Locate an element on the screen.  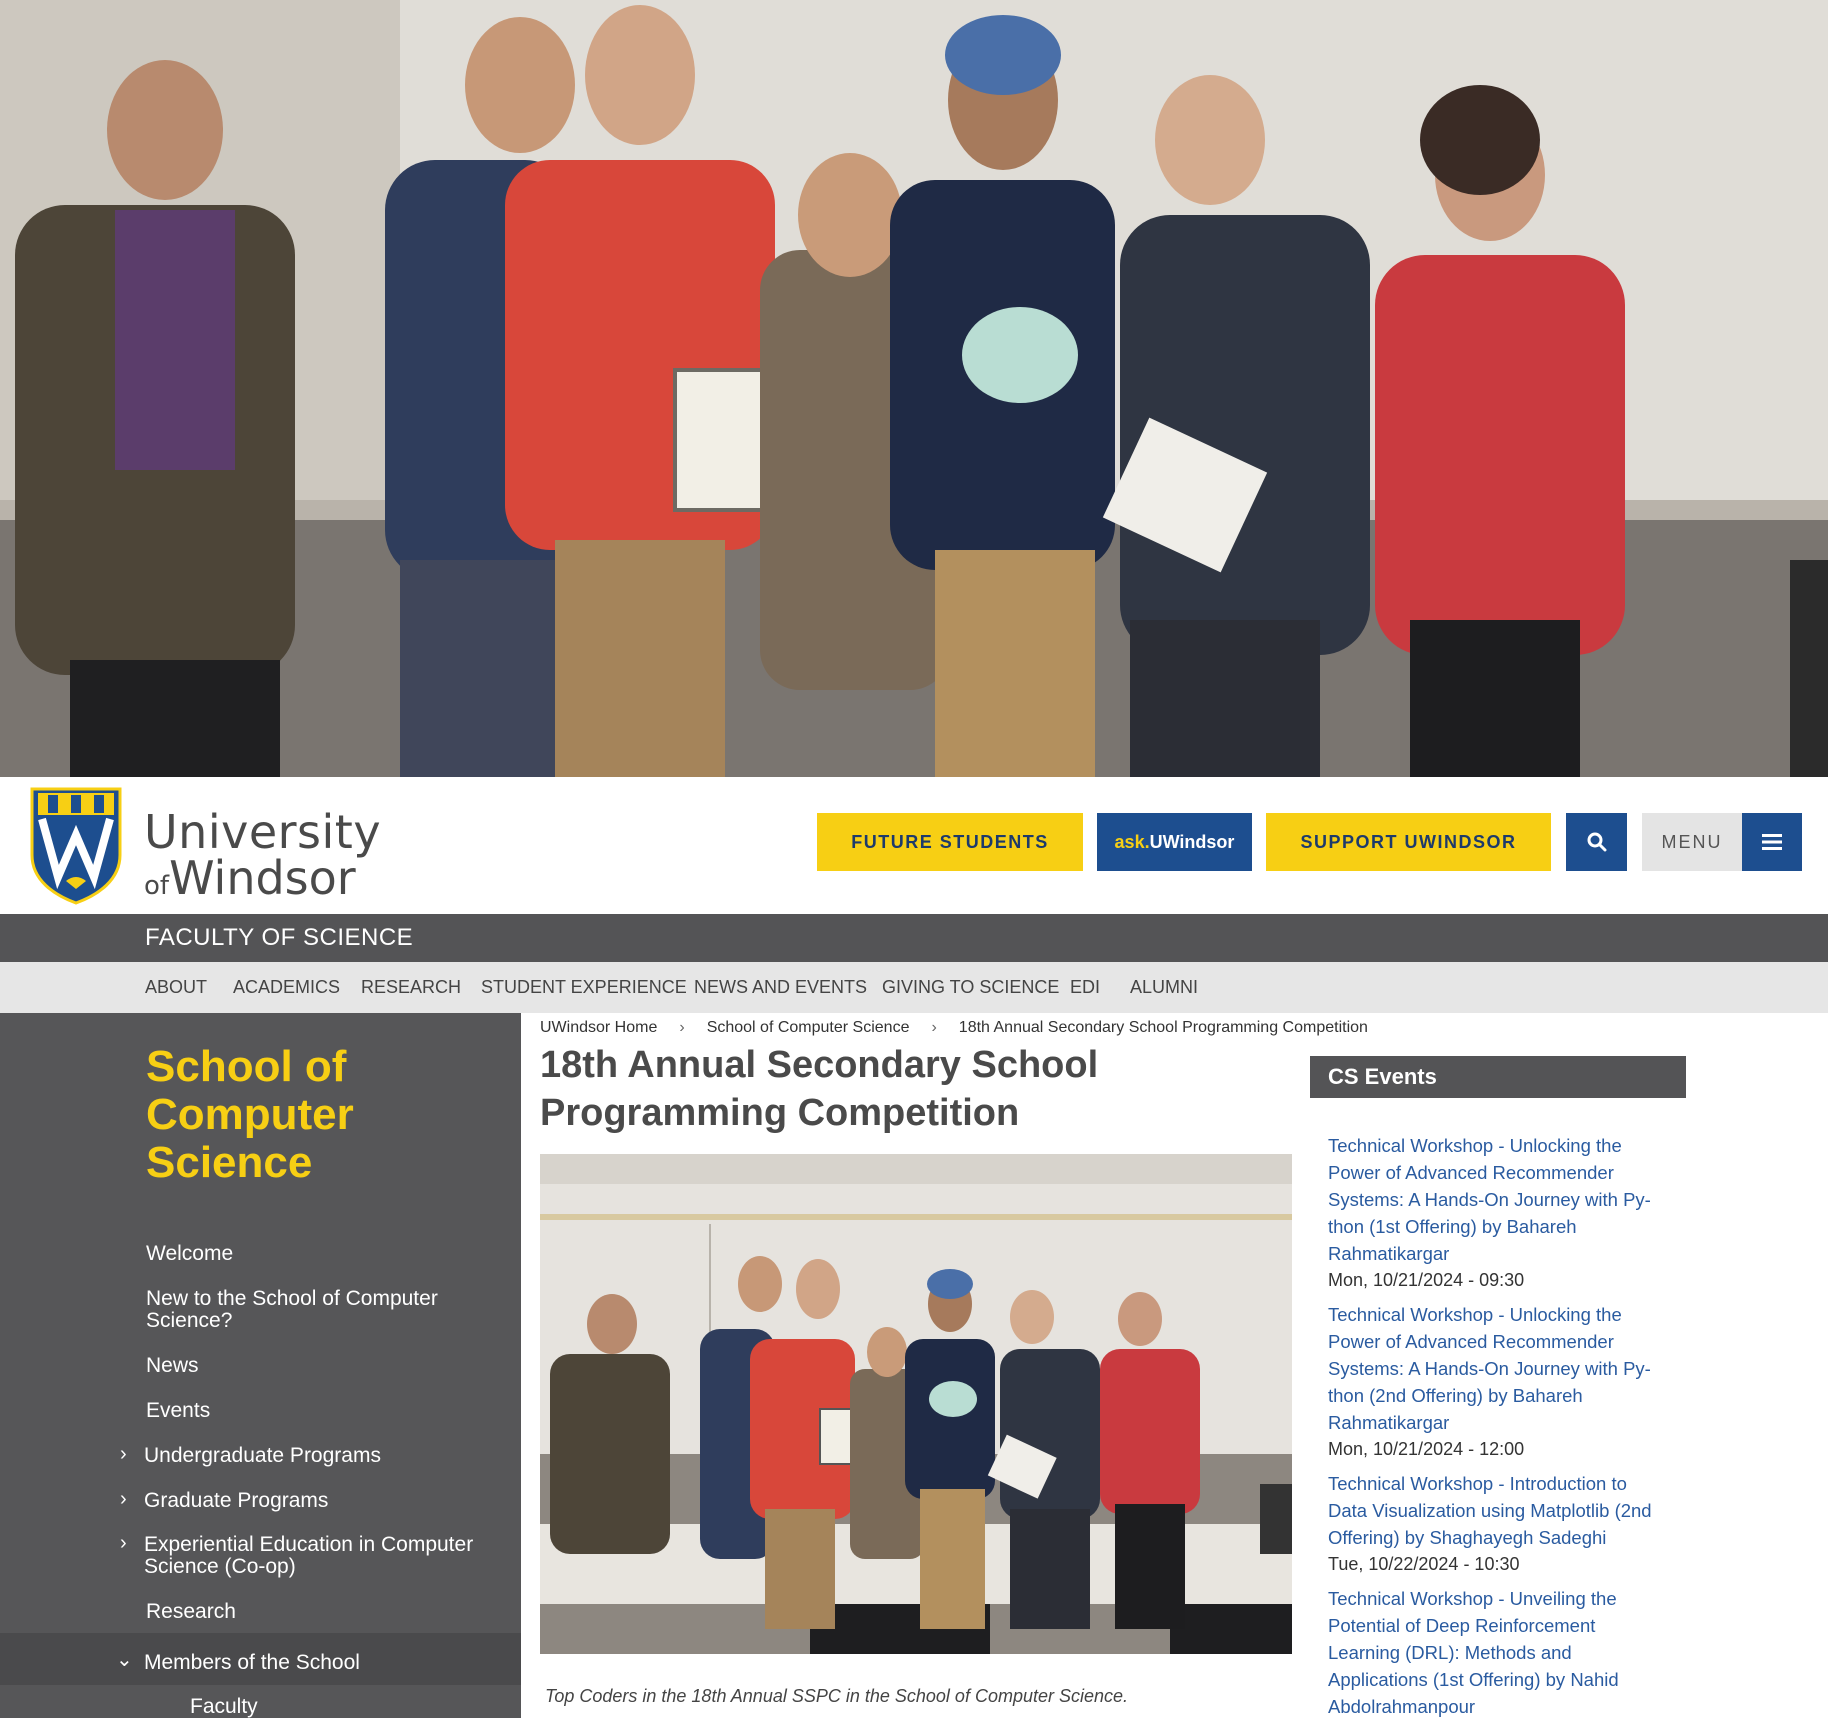
menu-button: MENU is located at coordinates (1692, 842).